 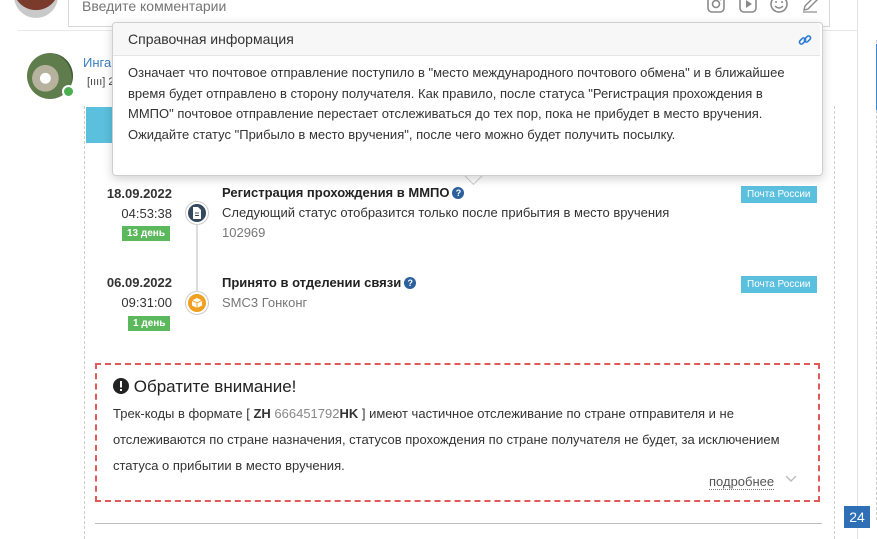 I want to click on event-title-text: Регистрация прохождения в ММПО, so click(x=336, y=192).